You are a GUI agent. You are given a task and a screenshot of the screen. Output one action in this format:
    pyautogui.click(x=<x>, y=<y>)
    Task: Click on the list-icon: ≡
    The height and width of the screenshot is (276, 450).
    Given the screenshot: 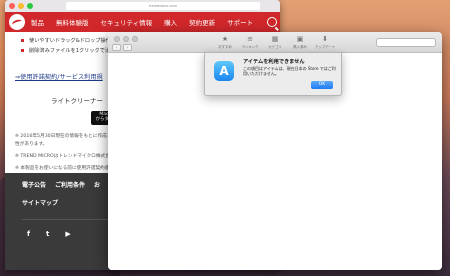 What is the action you would take?
    pyautogui.click(x=250, y=39)
    